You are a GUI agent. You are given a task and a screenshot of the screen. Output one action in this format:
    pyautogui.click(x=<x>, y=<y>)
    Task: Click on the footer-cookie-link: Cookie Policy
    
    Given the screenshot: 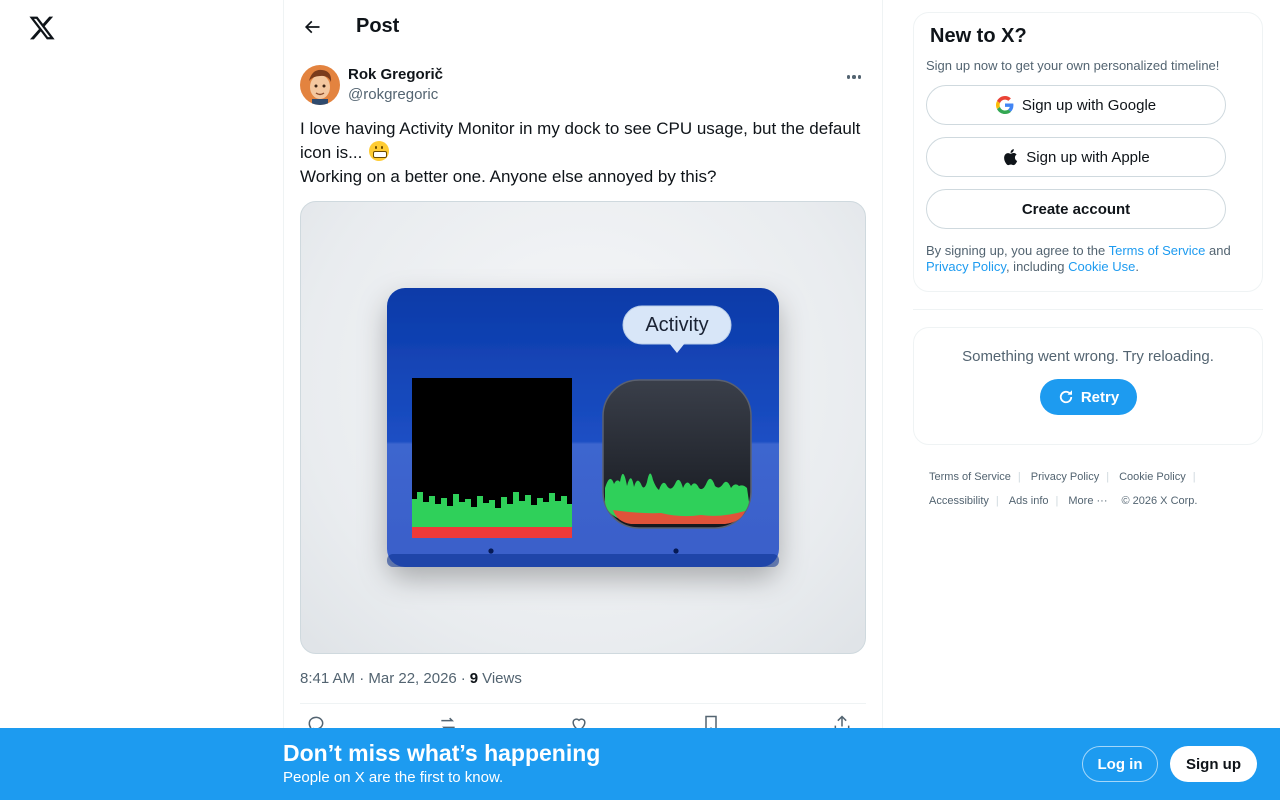 What is the action you would take?
    pyautogui.click(x=1152, y=477)
    